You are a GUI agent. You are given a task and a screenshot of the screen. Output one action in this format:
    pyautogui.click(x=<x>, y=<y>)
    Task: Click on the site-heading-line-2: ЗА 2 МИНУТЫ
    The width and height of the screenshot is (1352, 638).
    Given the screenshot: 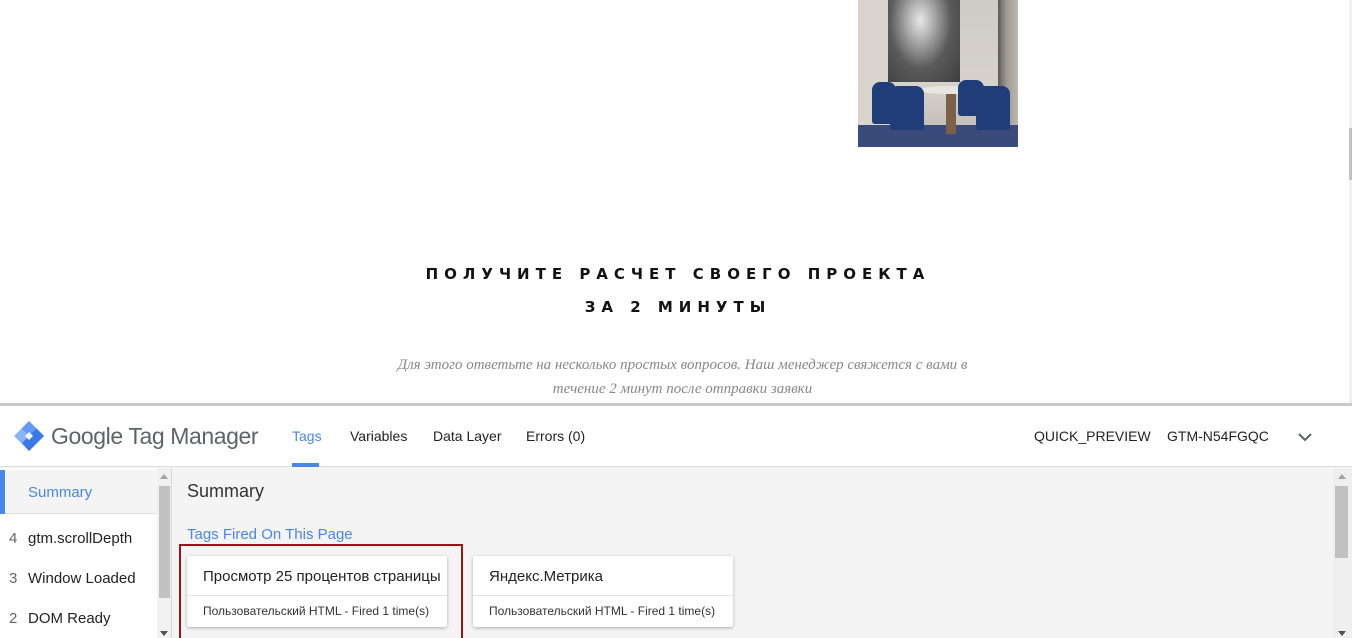 What is the action you would take?
    pyautogui.click(x=678, y=307)
    